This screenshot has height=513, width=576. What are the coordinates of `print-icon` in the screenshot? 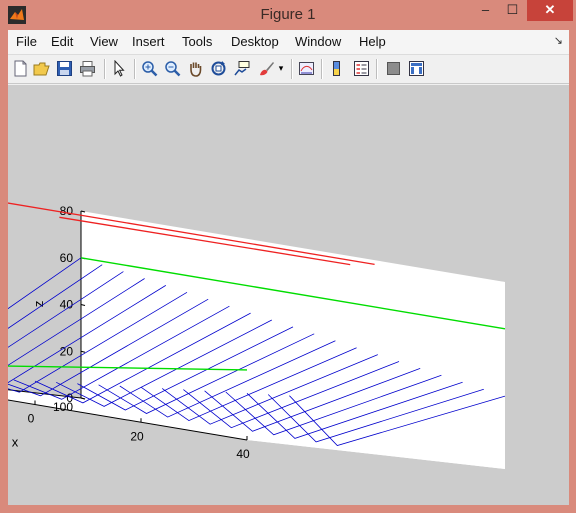 It's located at (87, 68).